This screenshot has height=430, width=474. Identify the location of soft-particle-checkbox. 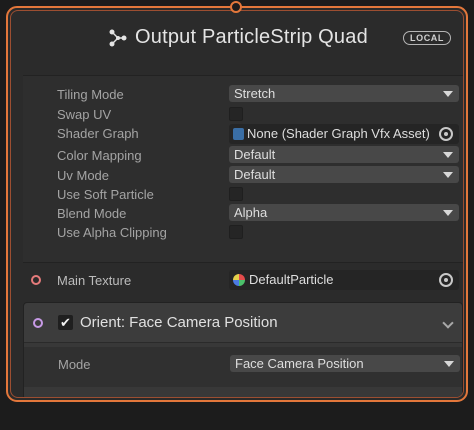
(236, 194).